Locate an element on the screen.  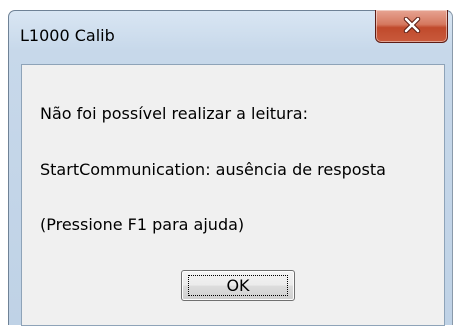
close-button is located at coordinates (411, 26).